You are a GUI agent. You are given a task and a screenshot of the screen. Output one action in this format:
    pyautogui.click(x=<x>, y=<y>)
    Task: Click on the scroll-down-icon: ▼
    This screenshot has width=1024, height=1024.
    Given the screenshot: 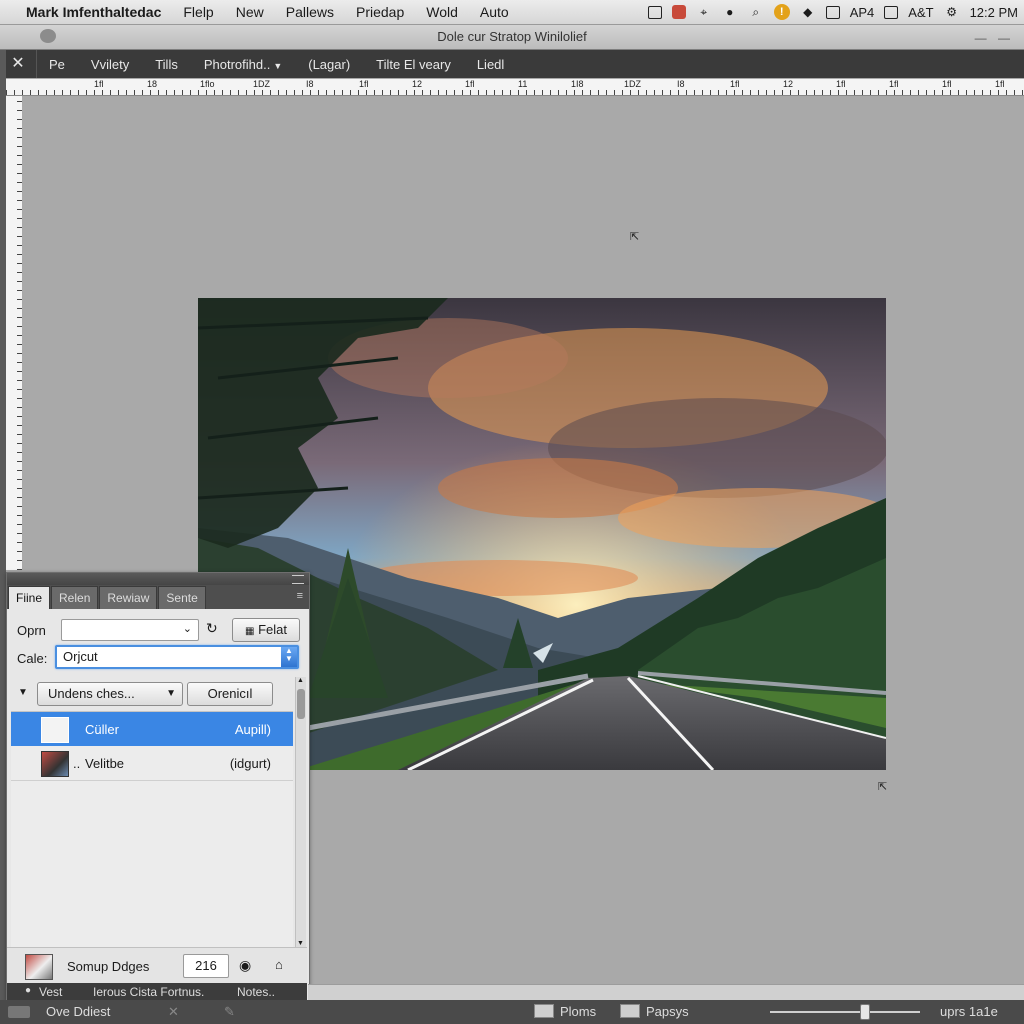 What is the action you would take?
    pyautogui.click(x=300, y=943)
    